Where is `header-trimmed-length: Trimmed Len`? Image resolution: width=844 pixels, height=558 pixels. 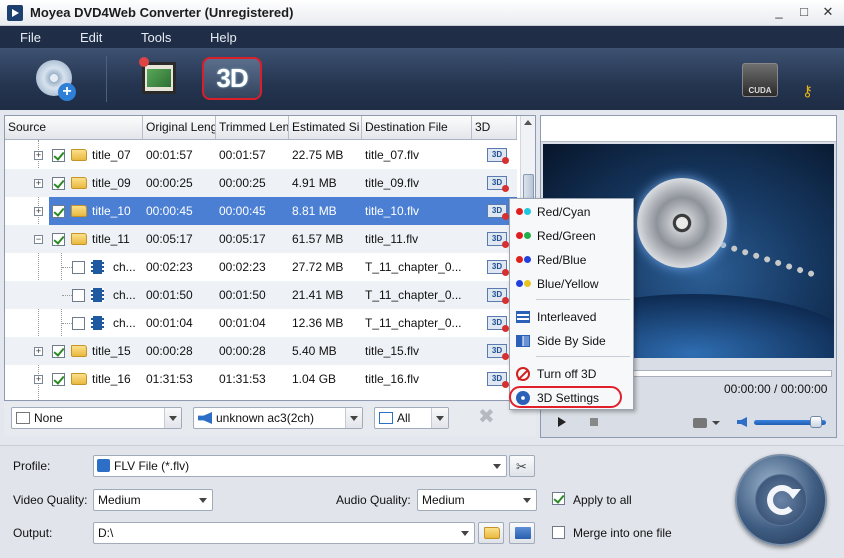
header-trimmed-length: Trimmed Len is located at coordinates (252, 127).